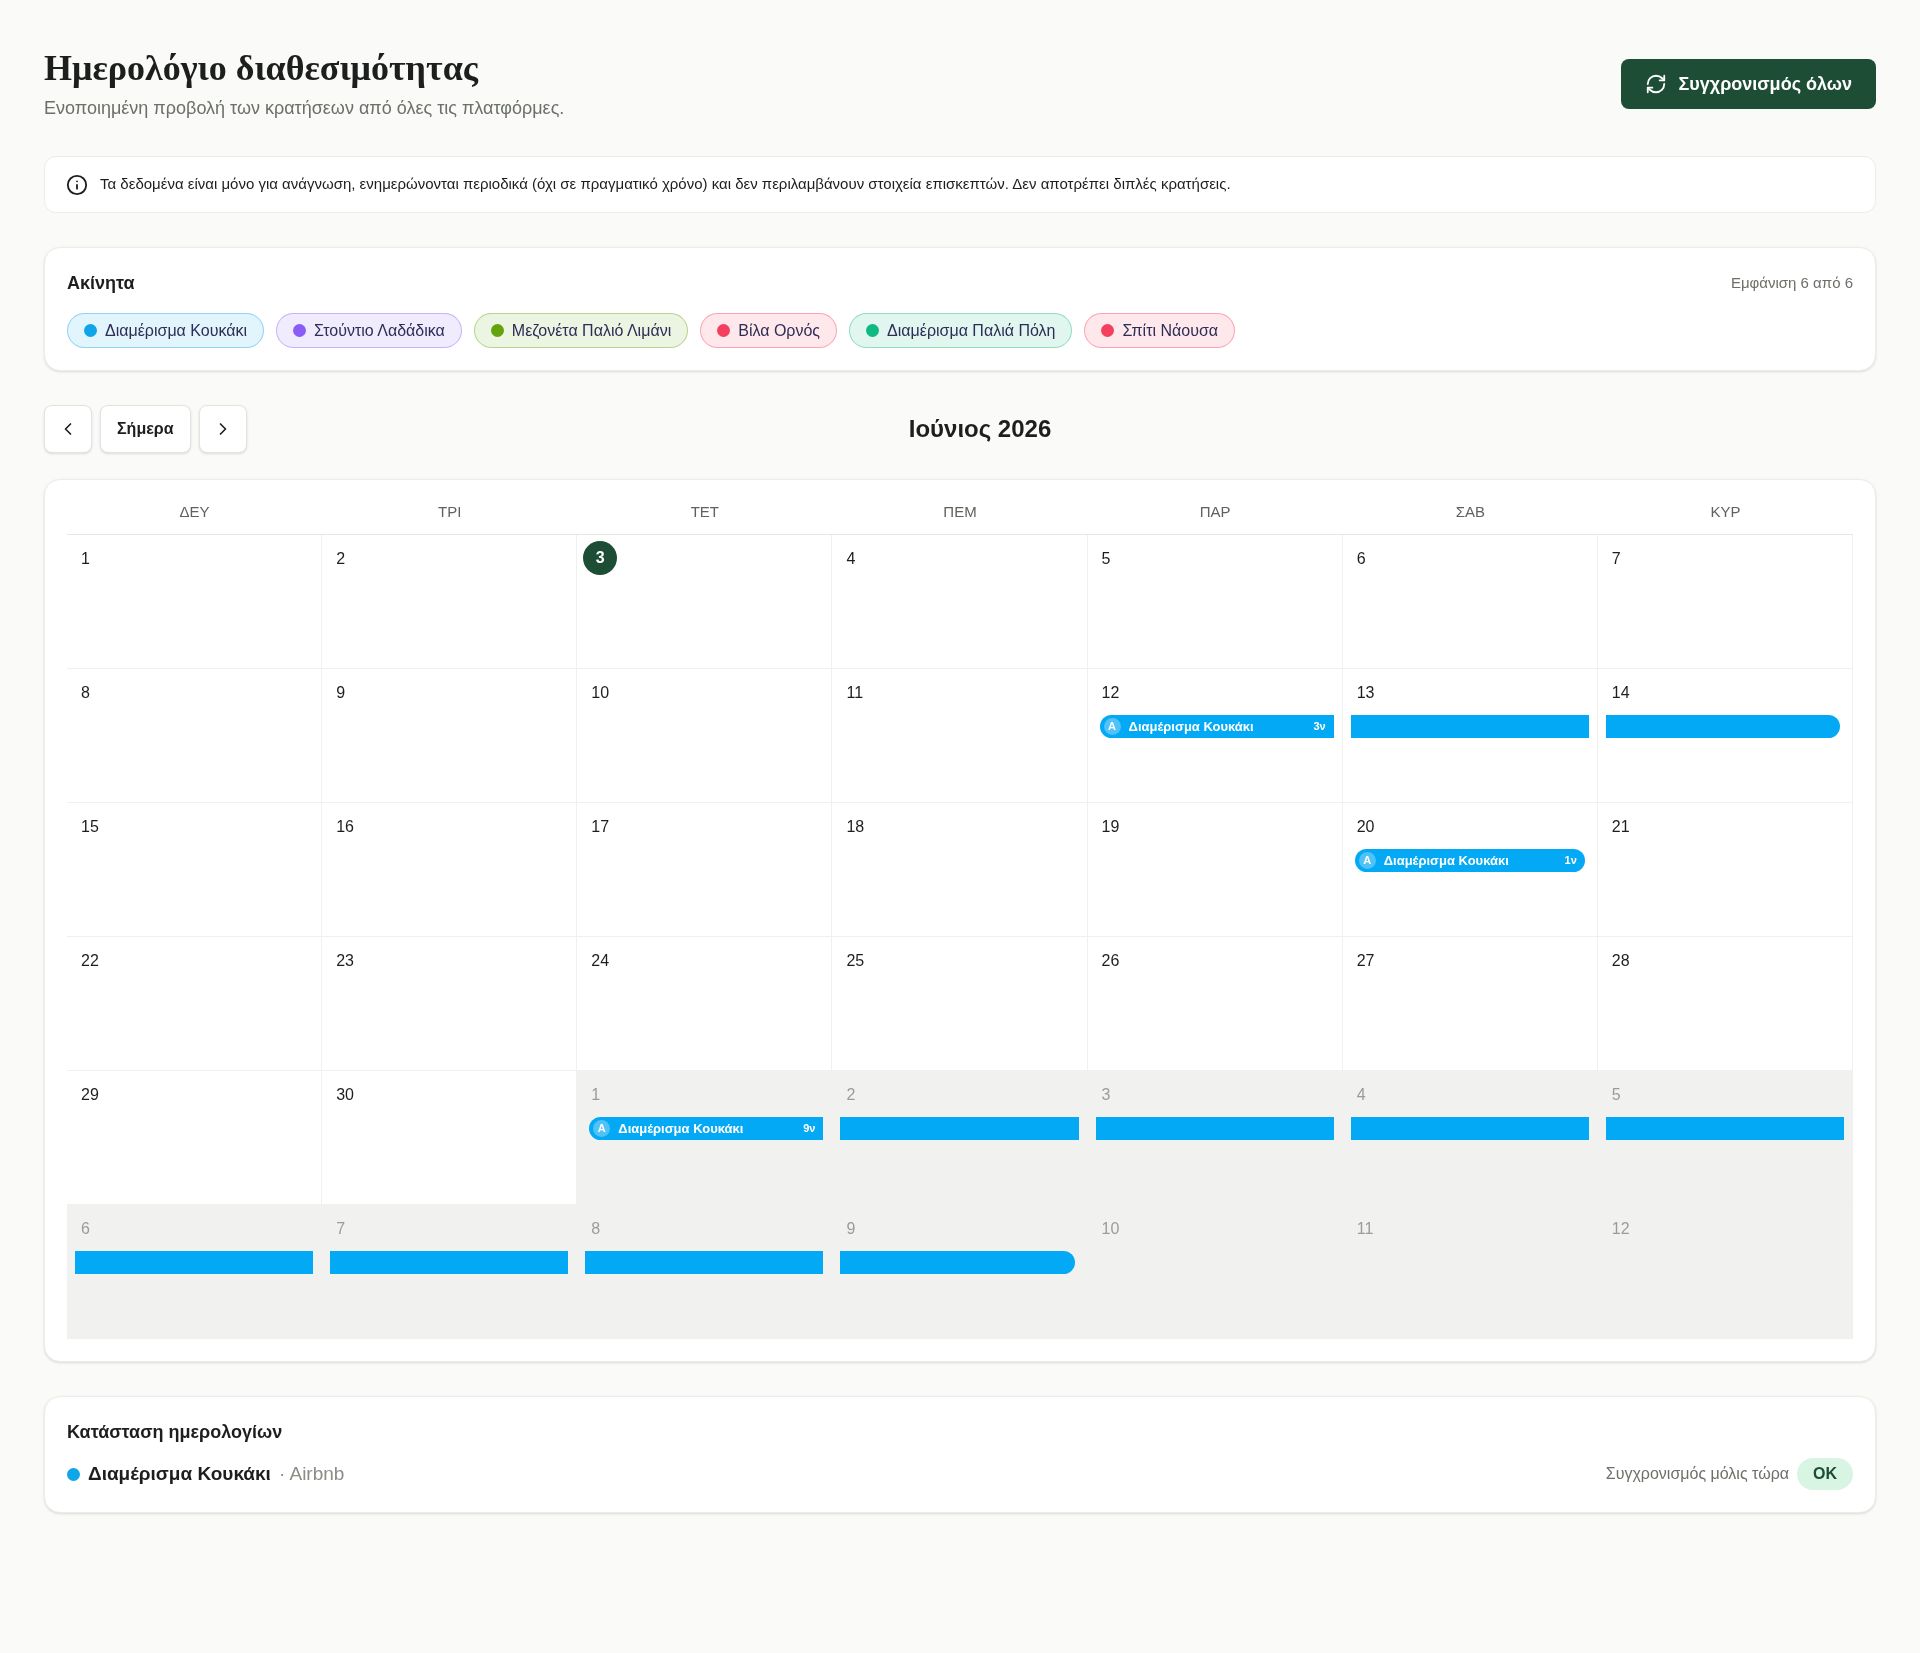 The height and width of the screenshot is (1653, 1920). Describe the element at coordinates (1160, 330) in the screenshot. I see `property-chip: Σπίτι Νάουσα` at that location.